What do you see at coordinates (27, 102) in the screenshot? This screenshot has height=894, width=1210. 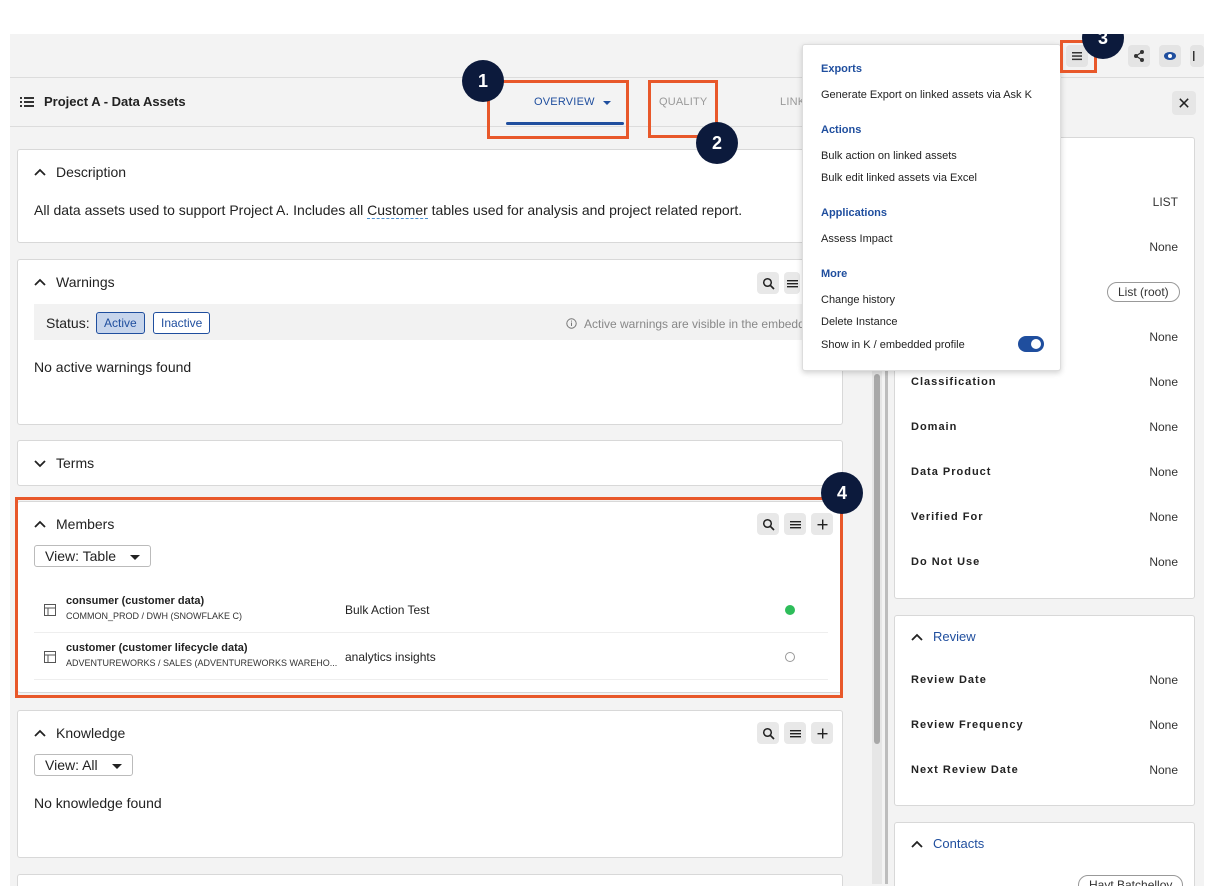 I see `list-icon` at bounding box center [27, 102].